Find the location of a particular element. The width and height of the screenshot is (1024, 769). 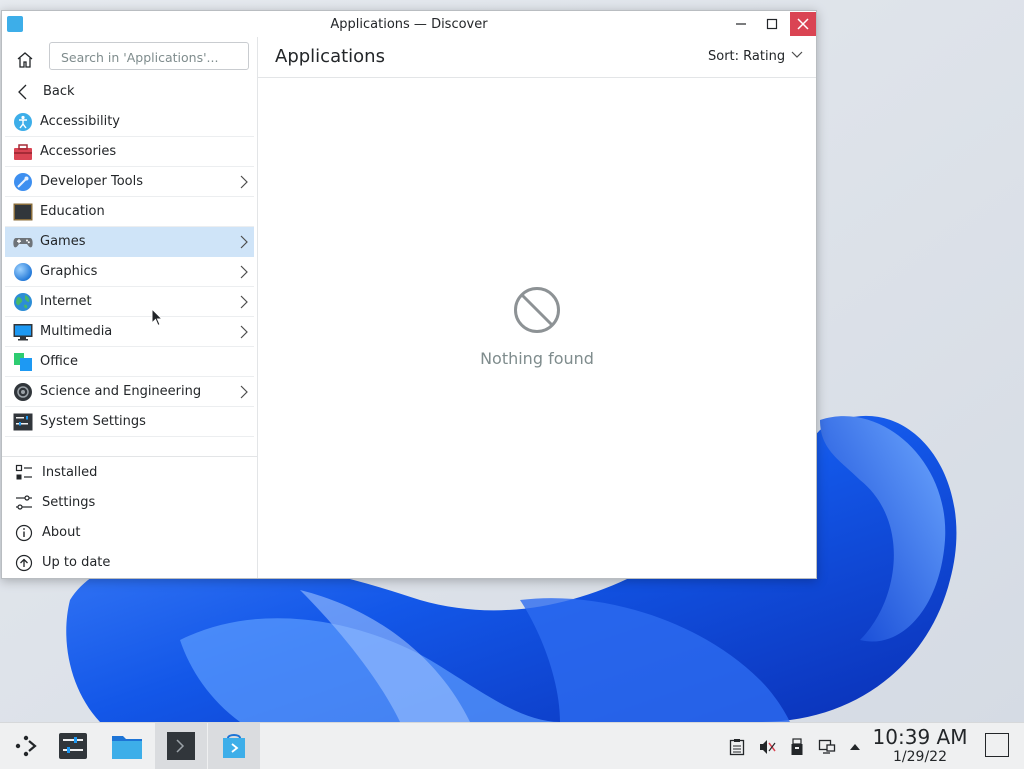

minimize-icon is located at coordinates (741, 24).